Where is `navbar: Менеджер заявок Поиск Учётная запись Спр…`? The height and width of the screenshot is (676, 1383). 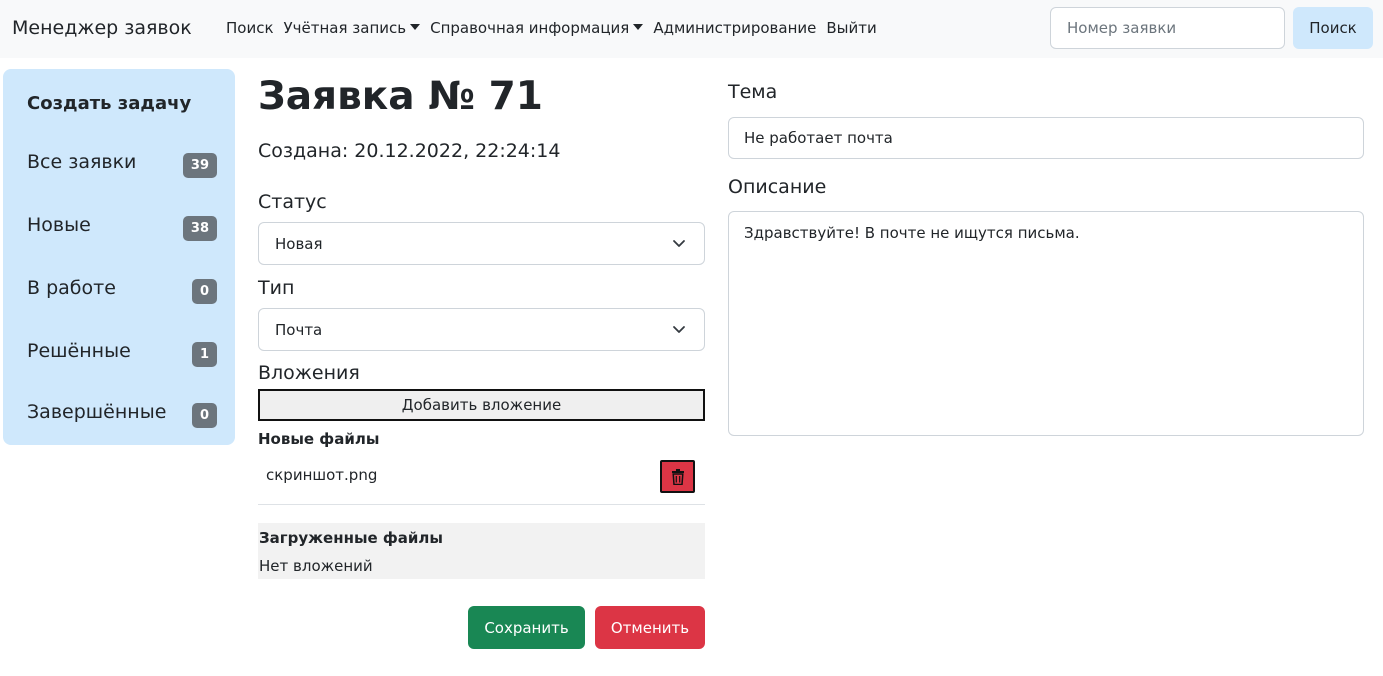 navbar: Менеджер заявок Поиск Учётная запись Спр… is located at coordinates (691, 29).